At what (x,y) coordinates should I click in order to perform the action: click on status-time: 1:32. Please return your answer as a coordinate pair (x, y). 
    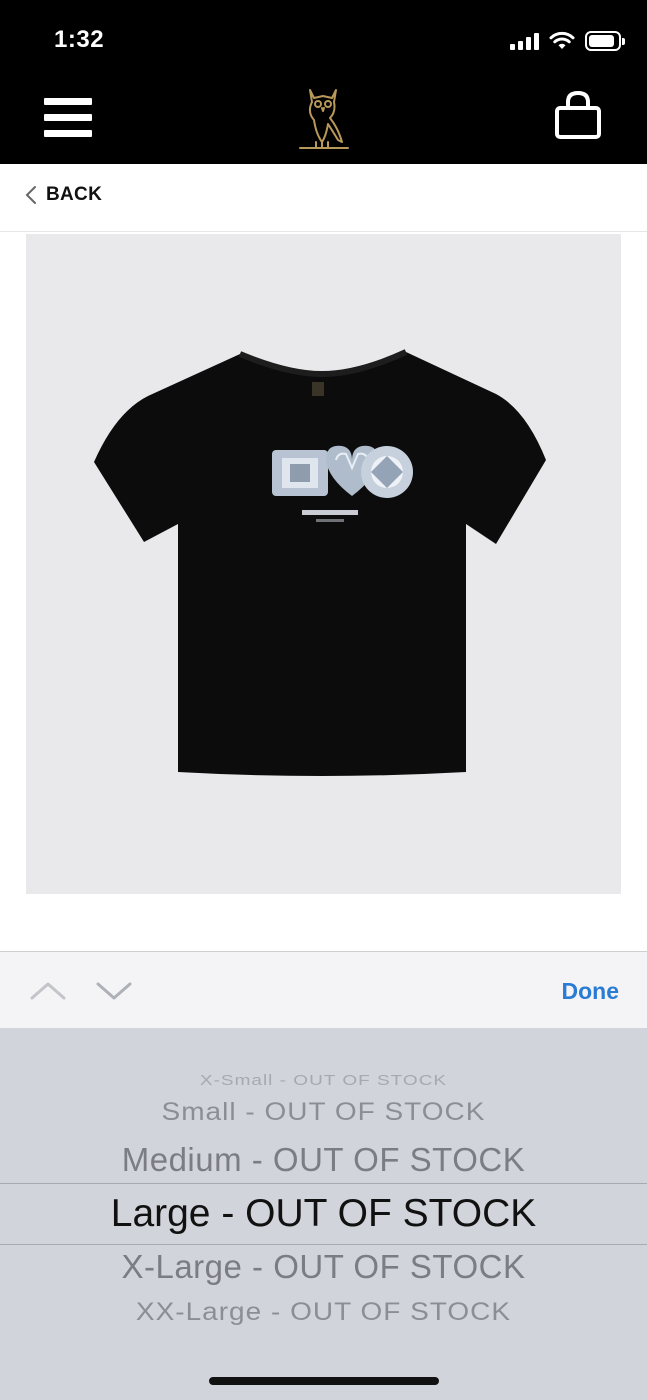
    Looking at the image, I should click on (79, 39).